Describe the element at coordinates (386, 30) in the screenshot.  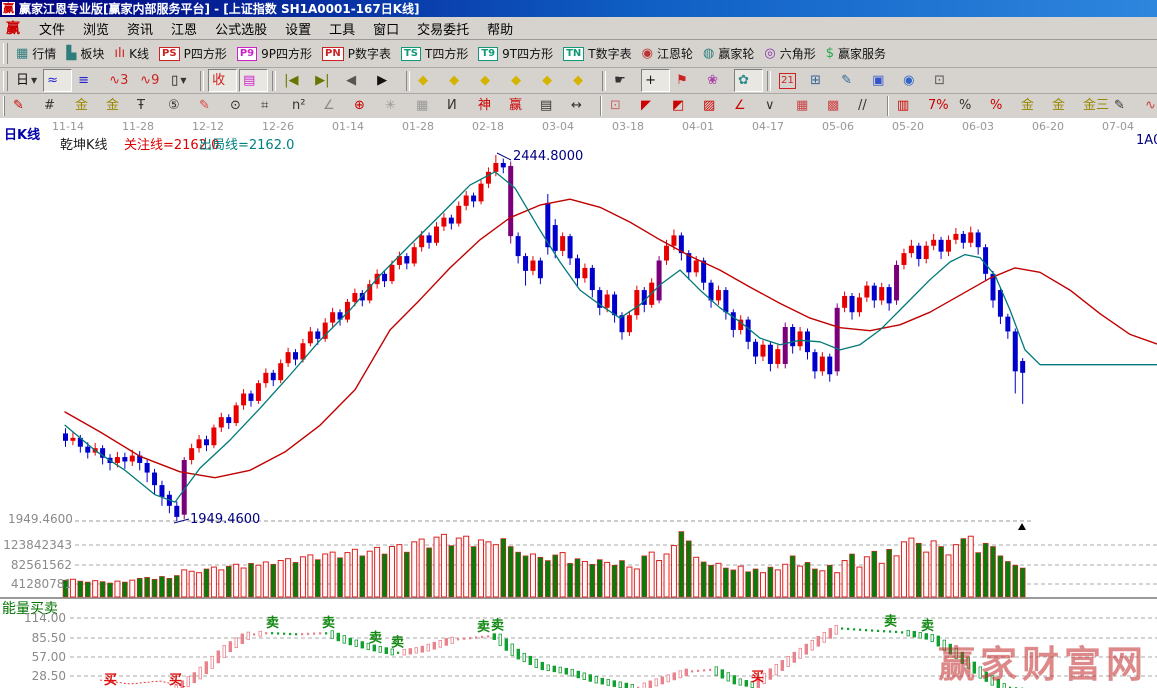
I see `menu-item-window: 窗口` at that location.